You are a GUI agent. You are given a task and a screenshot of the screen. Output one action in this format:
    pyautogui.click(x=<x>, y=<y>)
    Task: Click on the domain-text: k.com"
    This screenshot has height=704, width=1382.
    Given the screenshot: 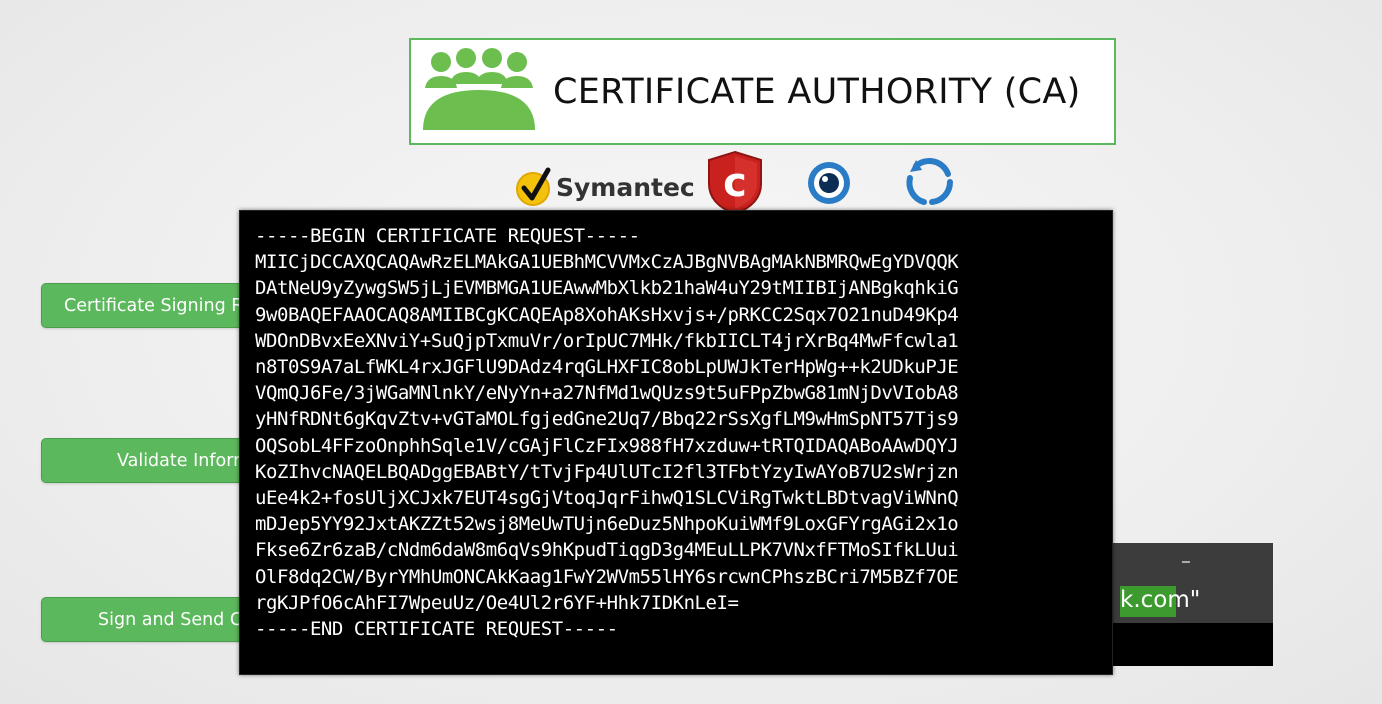 What is the action you would take?
    pyautogui.click(x=1160, y=600)
    